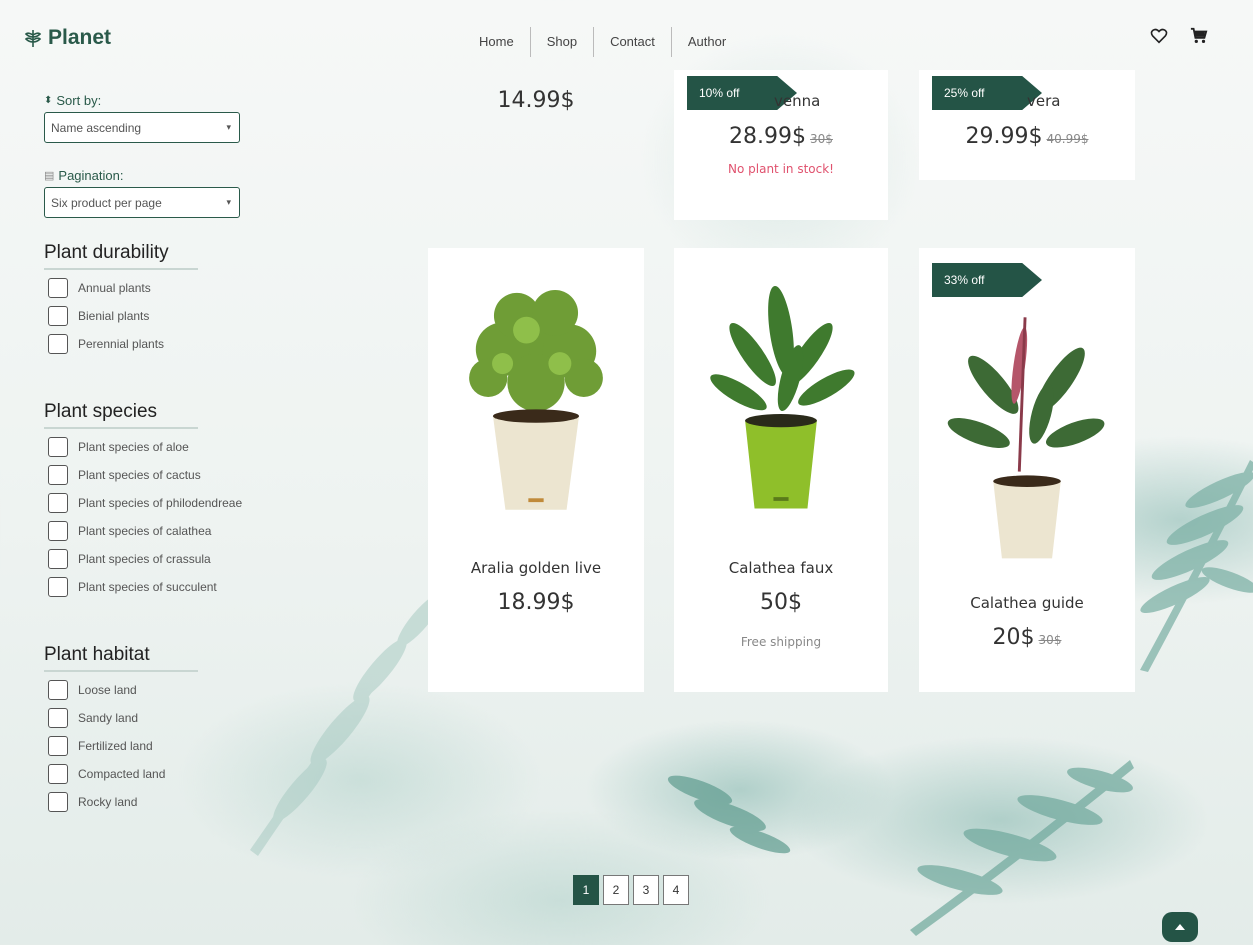 Image resolution: width=1253 pixels, height=945 pixels. I want to click on list-icon: ▤, so click(49, 176).